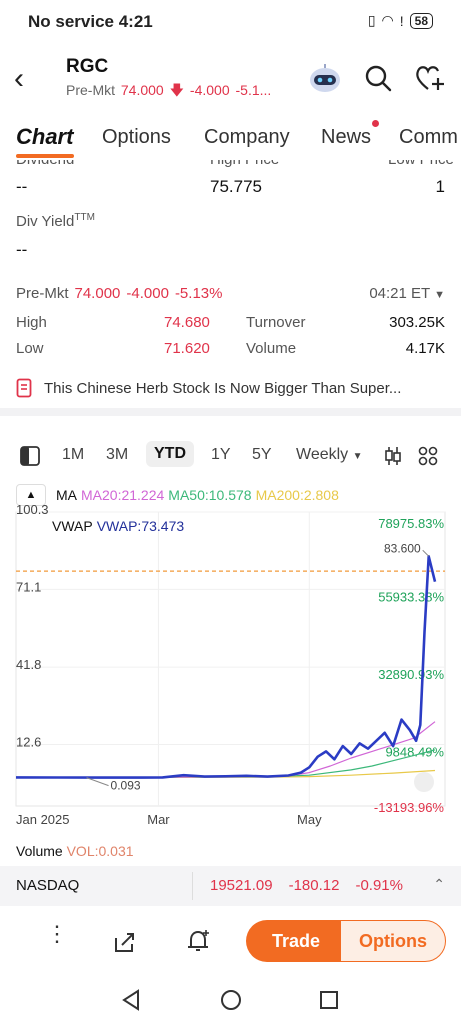 Image resolution: width=461 pixels, height=1024 pixels. Describe the element at coordinates (45, 164) in the screenshot. I see `dividend-label: Dividend` at that location.